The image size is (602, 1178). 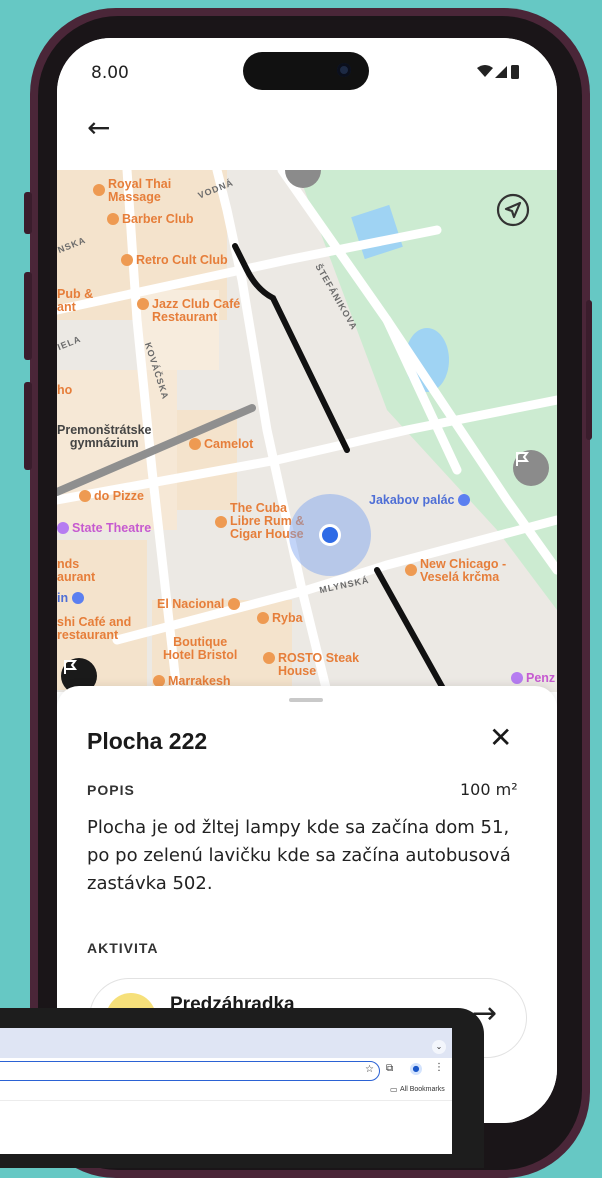 I want to click on folder-icon: ▭, so click(x=394, y=1089).